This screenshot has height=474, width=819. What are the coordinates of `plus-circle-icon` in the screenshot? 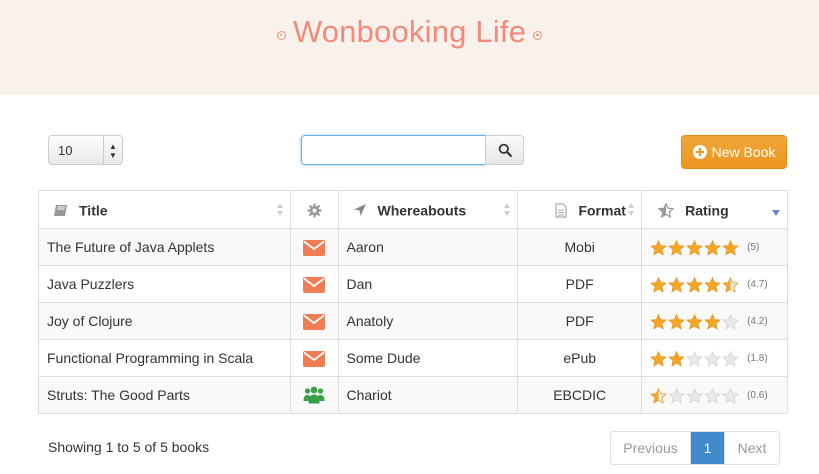 It's located at (699, 152).